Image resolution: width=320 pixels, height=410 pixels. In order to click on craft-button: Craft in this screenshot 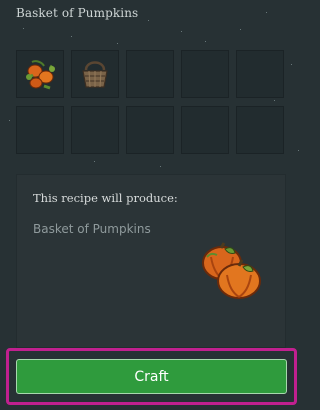, I will do `click(151, 376)`.